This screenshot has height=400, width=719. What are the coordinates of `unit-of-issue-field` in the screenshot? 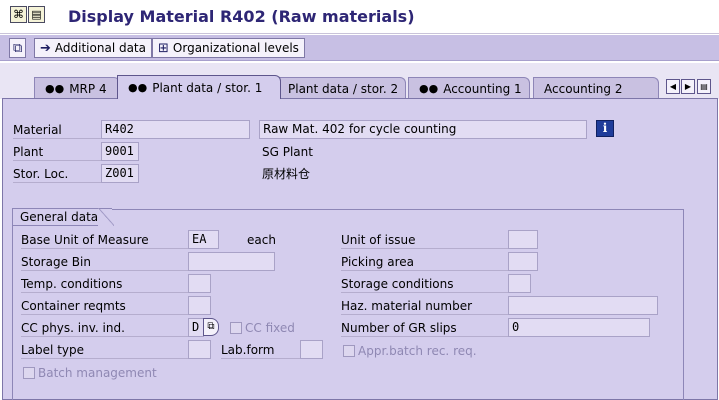 It's located at (523, 239).